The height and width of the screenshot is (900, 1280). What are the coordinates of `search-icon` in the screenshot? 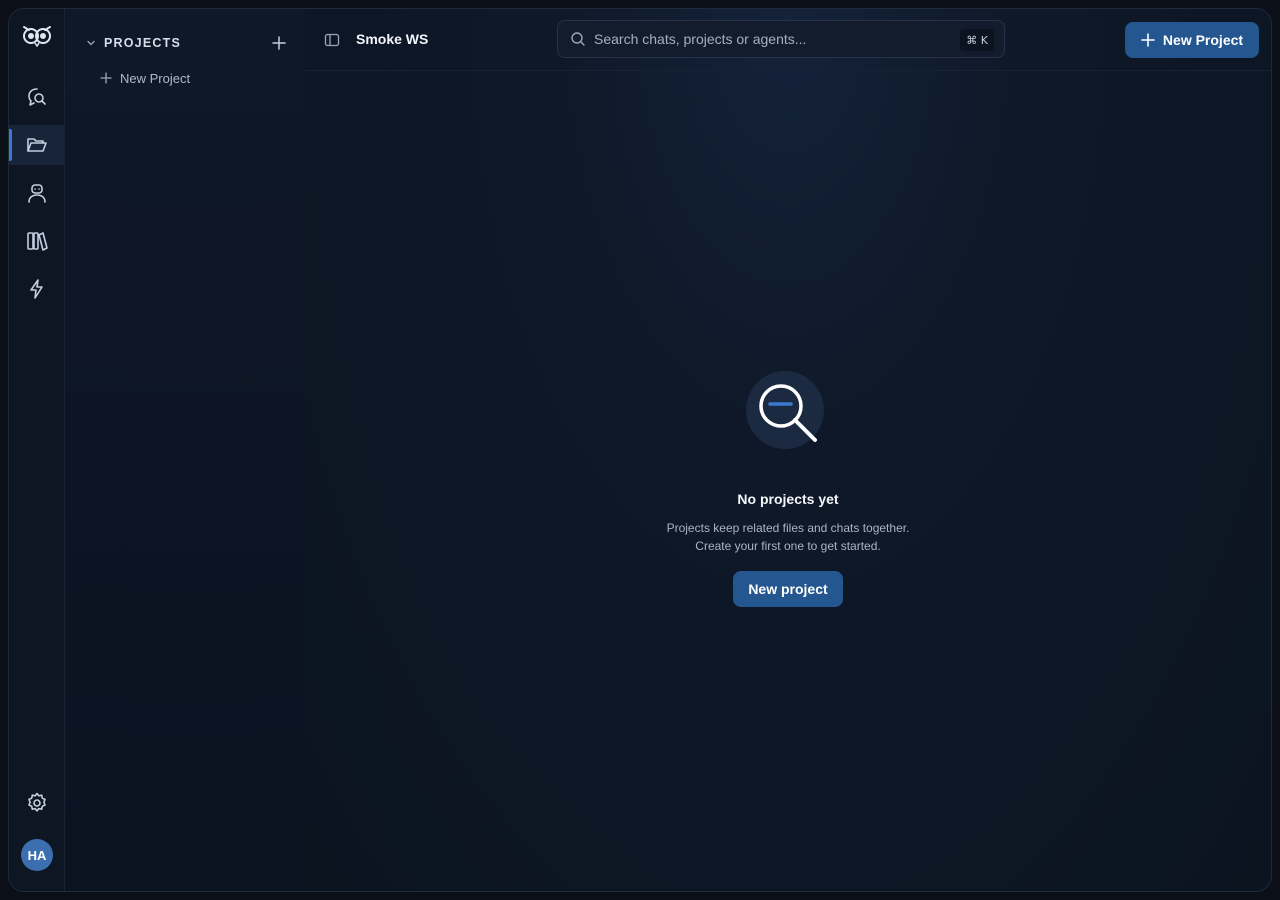 It's located at (578, 39).